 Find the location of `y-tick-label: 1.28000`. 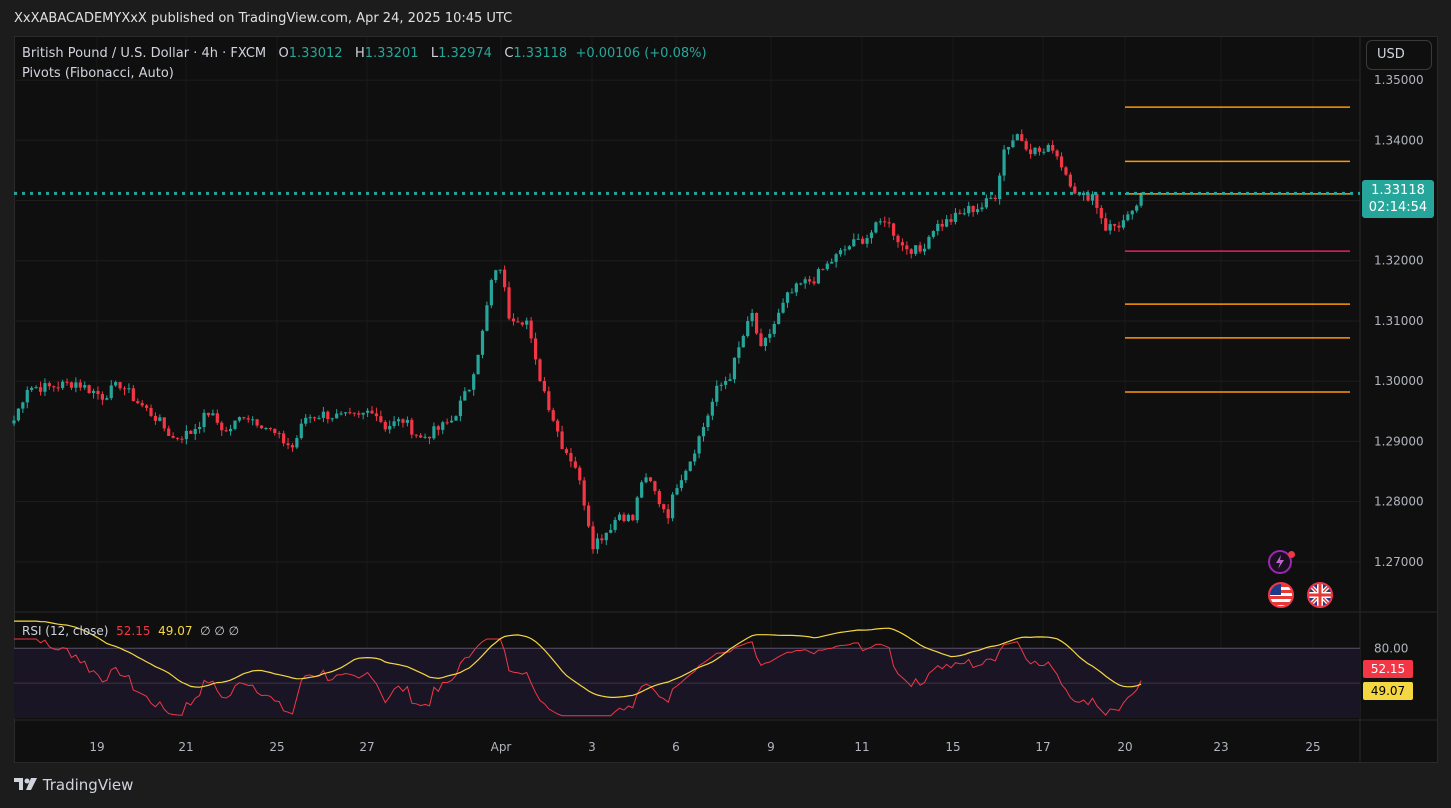

y-tick-label: 1.28000 is located at coordinates (1399, 502).